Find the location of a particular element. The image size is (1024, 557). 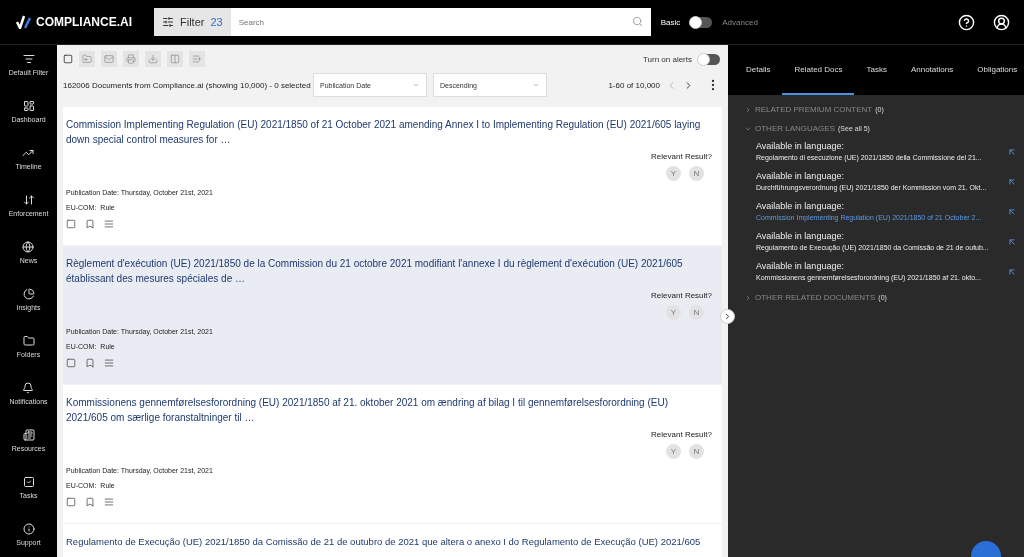

logo-icon is located at coordinates (24, 22).